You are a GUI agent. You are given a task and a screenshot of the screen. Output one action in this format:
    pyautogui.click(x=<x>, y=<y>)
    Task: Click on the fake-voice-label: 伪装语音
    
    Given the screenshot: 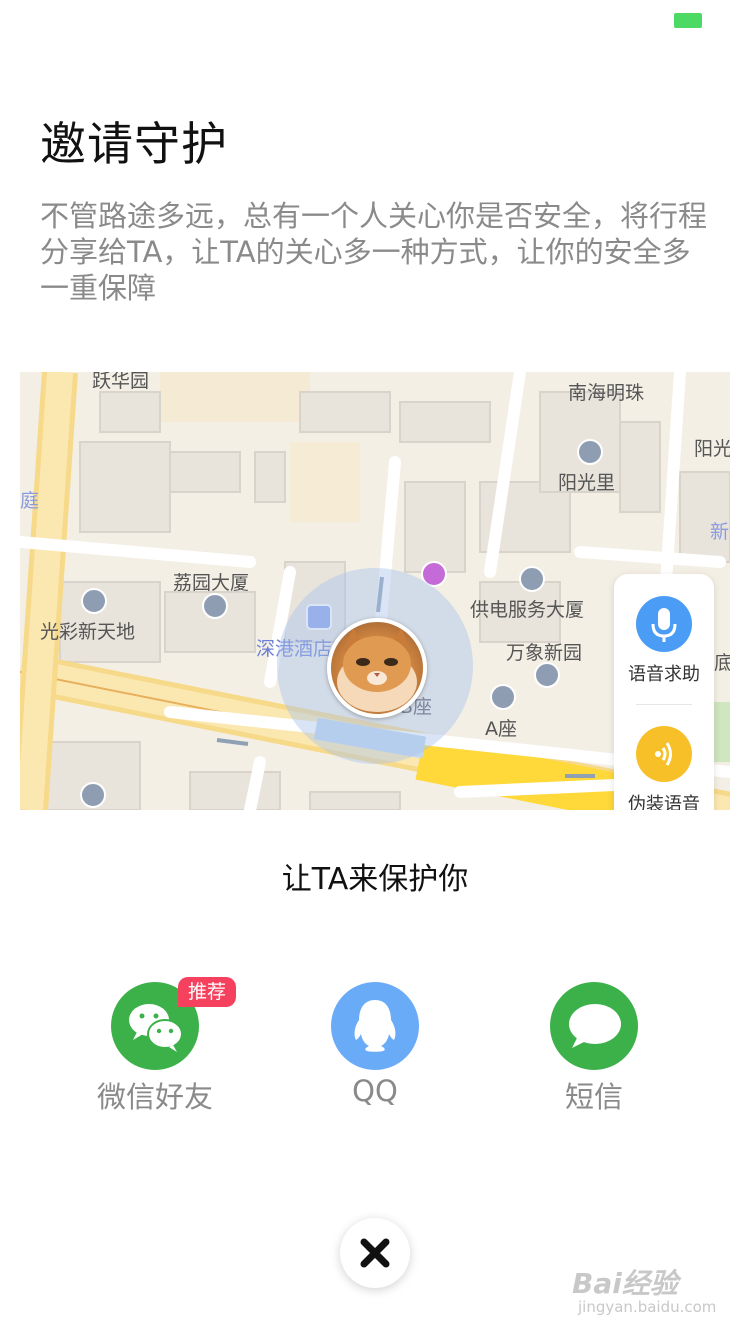 What is the action you would take?
    pyautogui.click(x=664, y=802)
    